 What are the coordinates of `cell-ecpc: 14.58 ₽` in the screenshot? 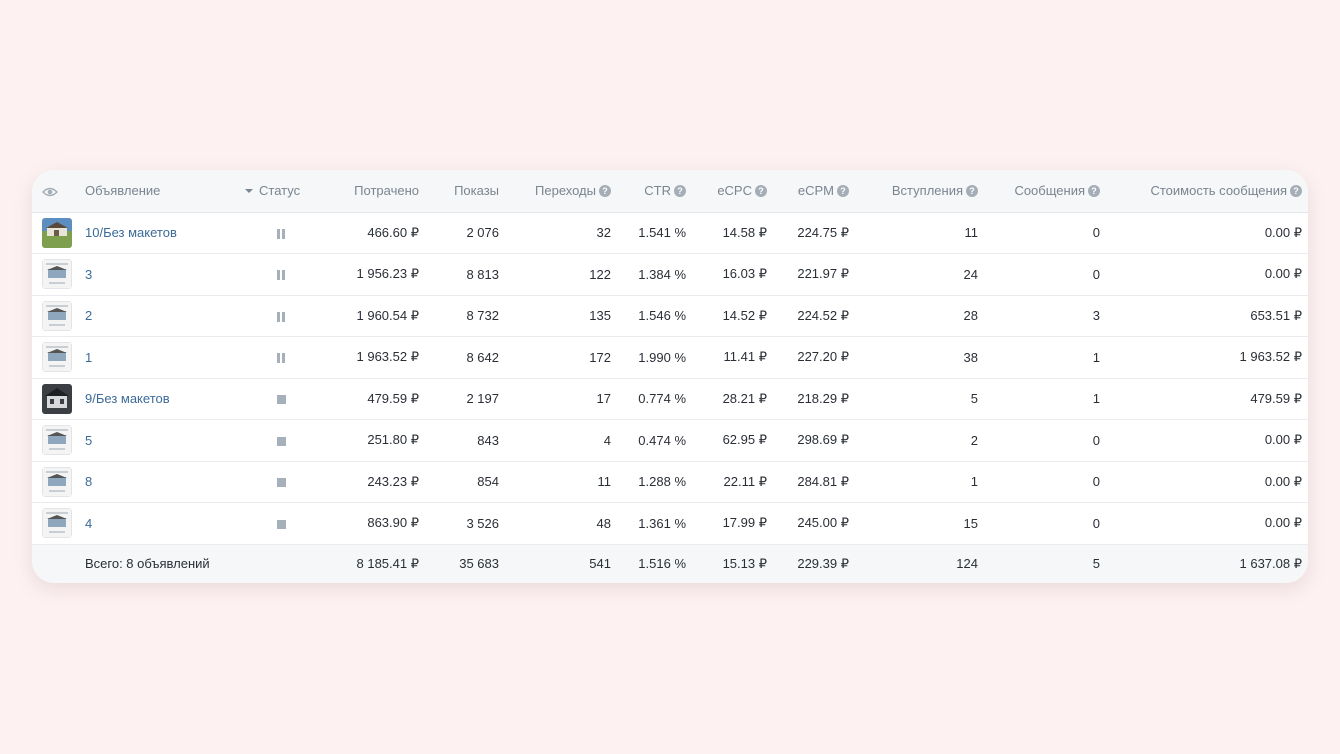 It's located at (732, 233).